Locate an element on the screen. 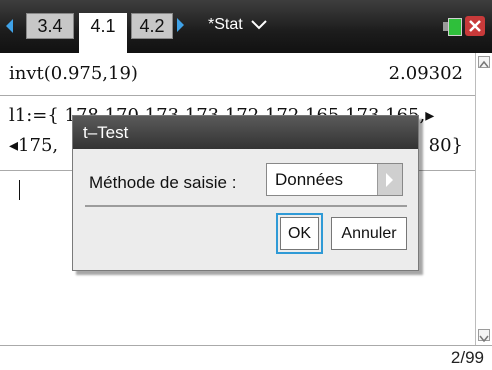 The height and width of the screenshot is (370, 492). scroll-up-icon is located at coordinates (484, 62).